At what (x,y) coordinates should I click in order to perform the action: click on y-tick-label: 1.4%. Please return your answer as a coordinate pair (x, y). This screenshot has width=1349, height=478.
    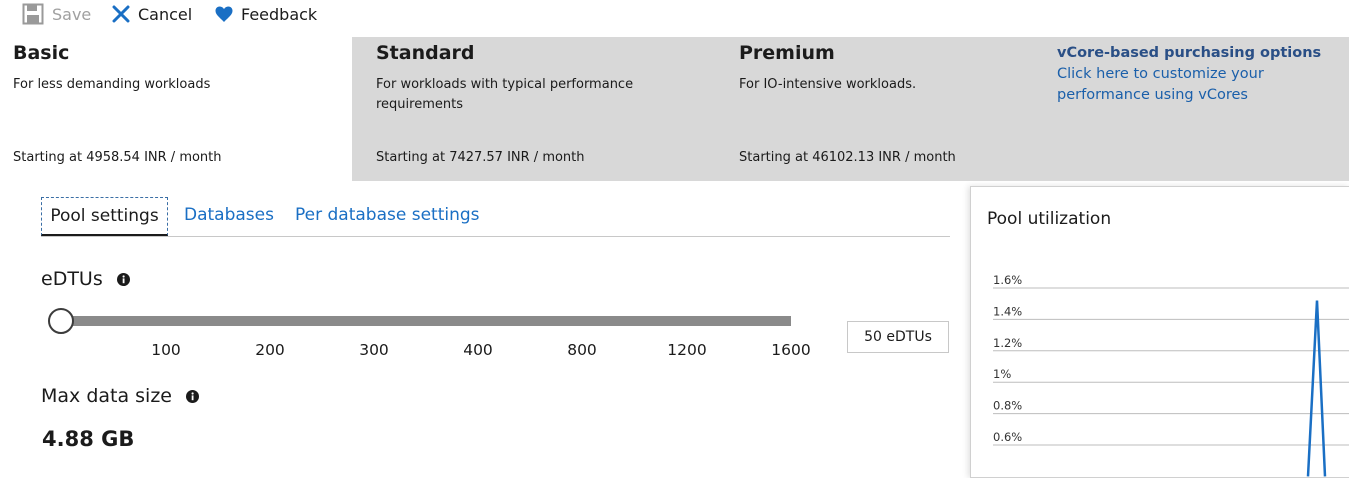
    Looking at the image, I should click on (1007, 311).